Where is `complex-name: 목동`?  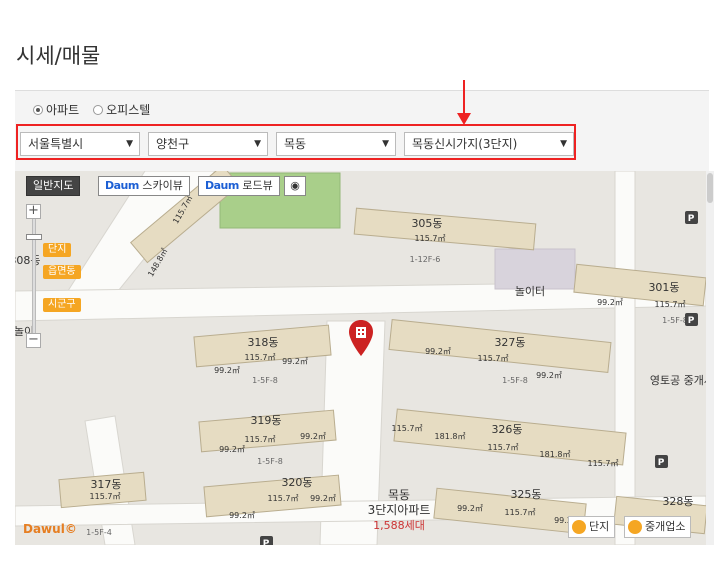
complex-name: 목동 is located at coordinates (399, 495).